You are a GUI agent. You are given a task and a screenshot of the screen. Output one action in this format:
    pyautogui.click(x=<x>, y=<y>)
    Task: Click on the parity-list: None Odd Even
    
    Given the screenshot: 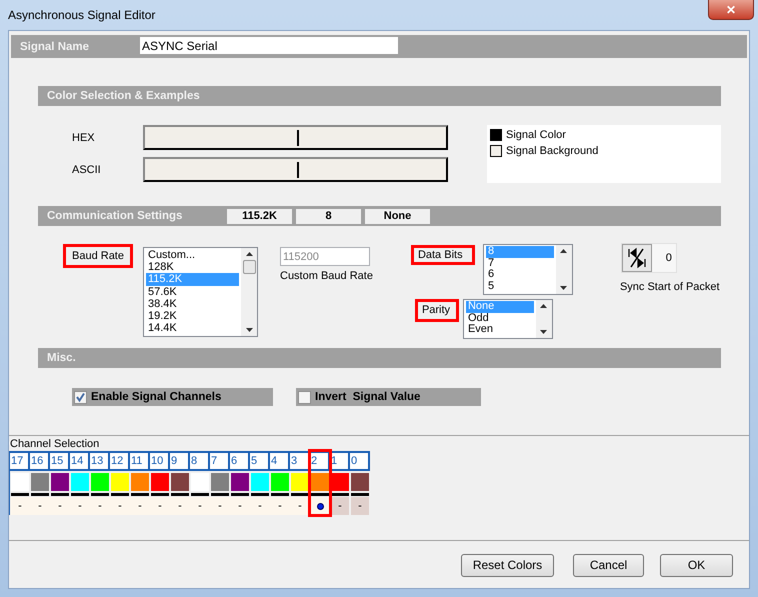 What is the action you would take?
    pyautogui.click(x=507, y=319)
    